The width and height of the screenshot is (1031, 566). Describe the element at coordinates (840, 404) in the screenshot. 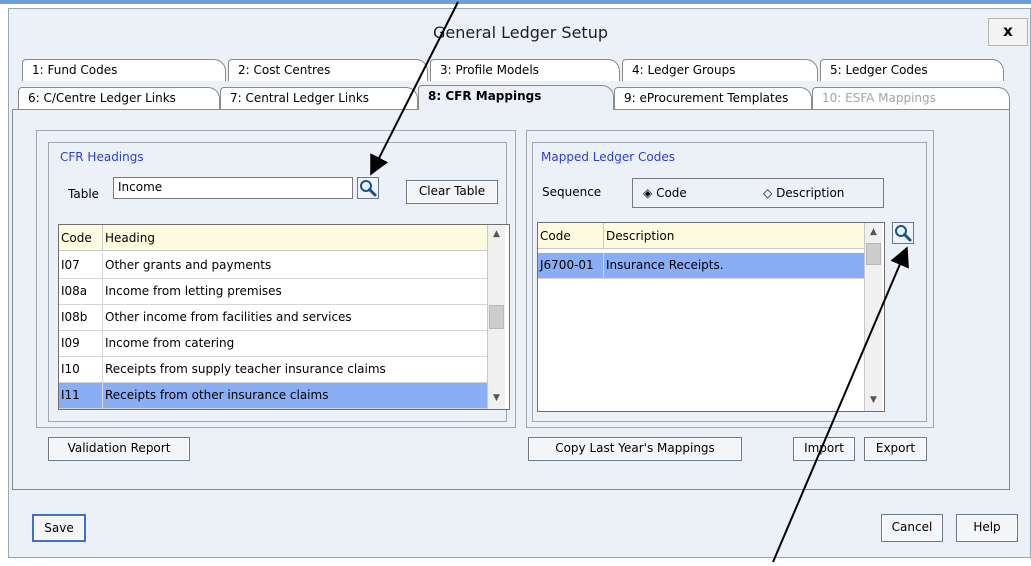

I see `annotation-arrow` at that location.